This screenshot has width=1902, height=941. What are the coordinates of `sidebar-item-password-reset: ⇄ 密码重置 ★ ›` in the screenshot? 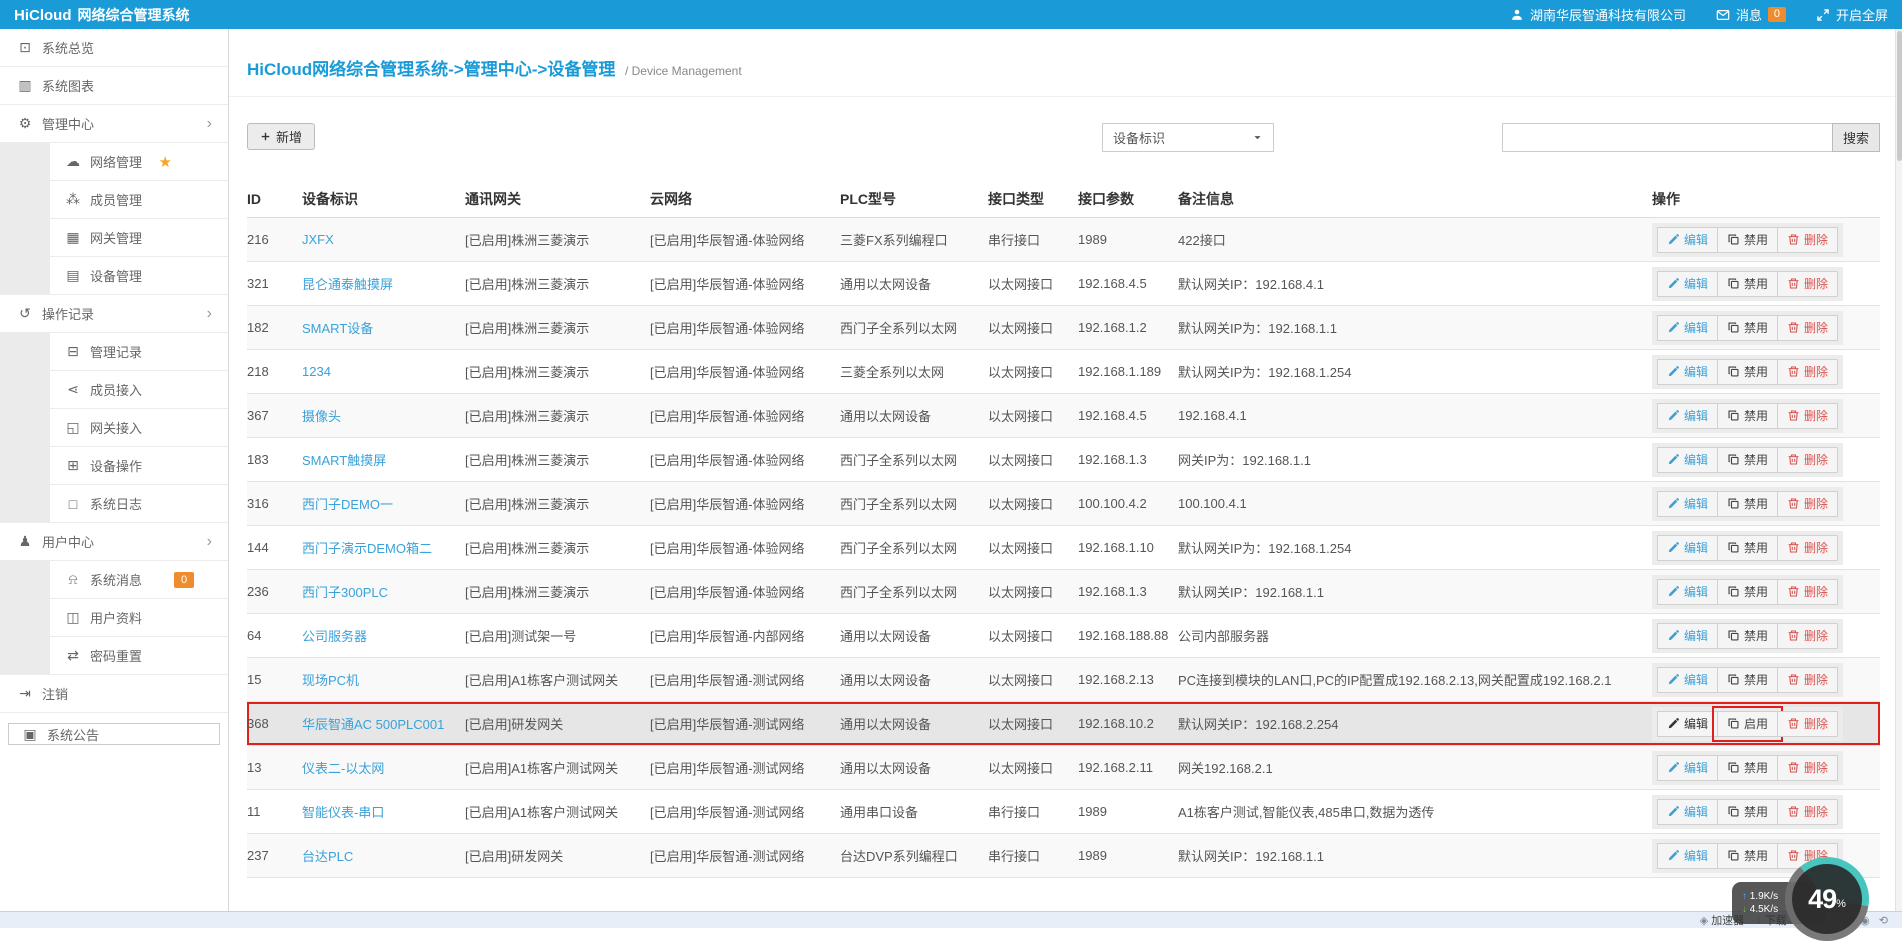 It's located at (114, 656).